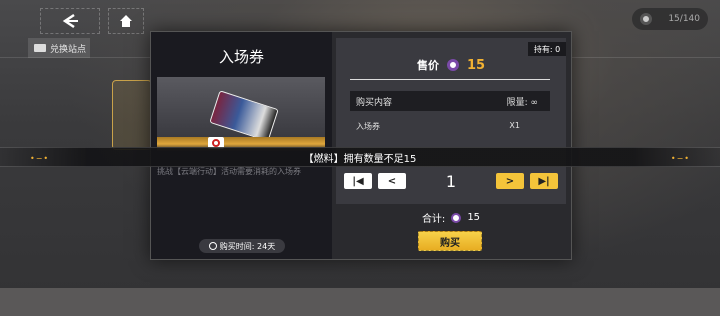 The height and width of the screenshot is (316, 720). Describe the element at coordinates (40, 158) in the screenshot. I see `toast-left-ornament: •−•` at that location.